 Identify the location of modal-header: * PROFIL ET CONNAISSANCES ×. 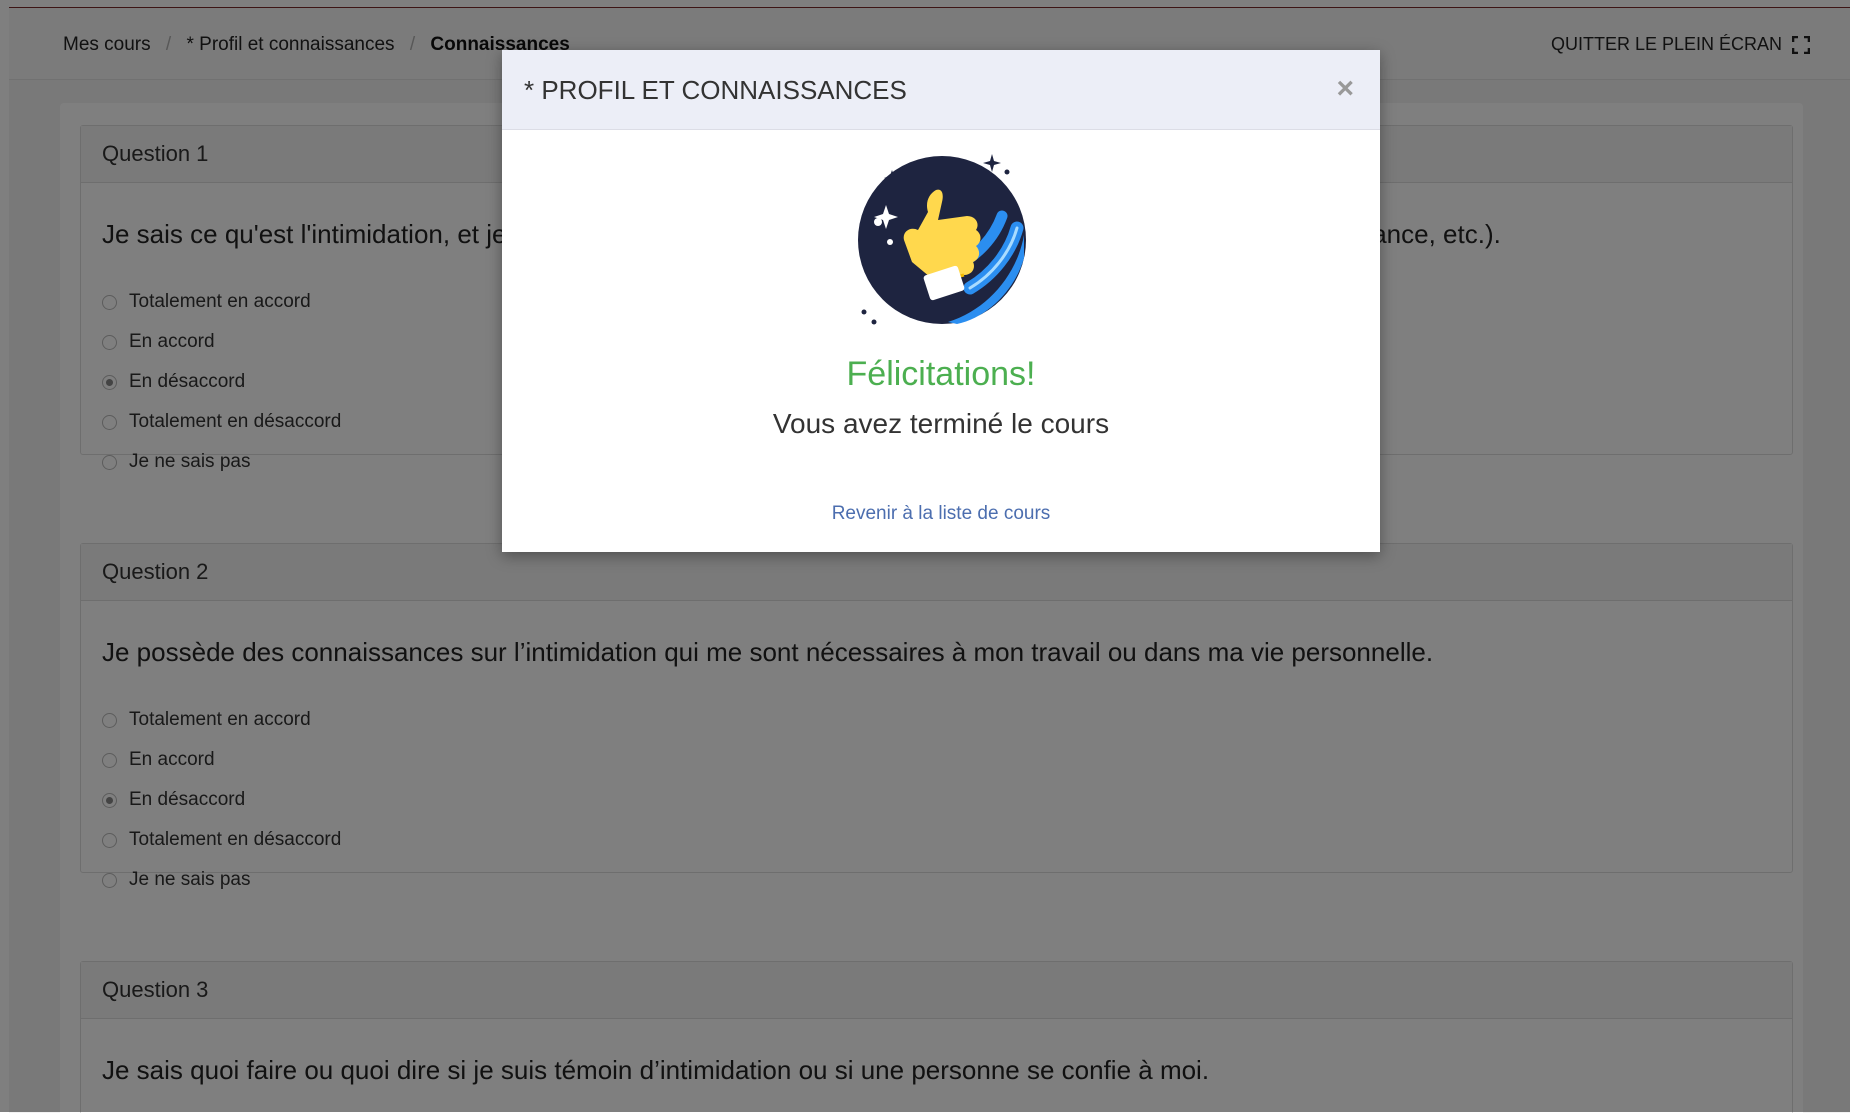
(941, 90).